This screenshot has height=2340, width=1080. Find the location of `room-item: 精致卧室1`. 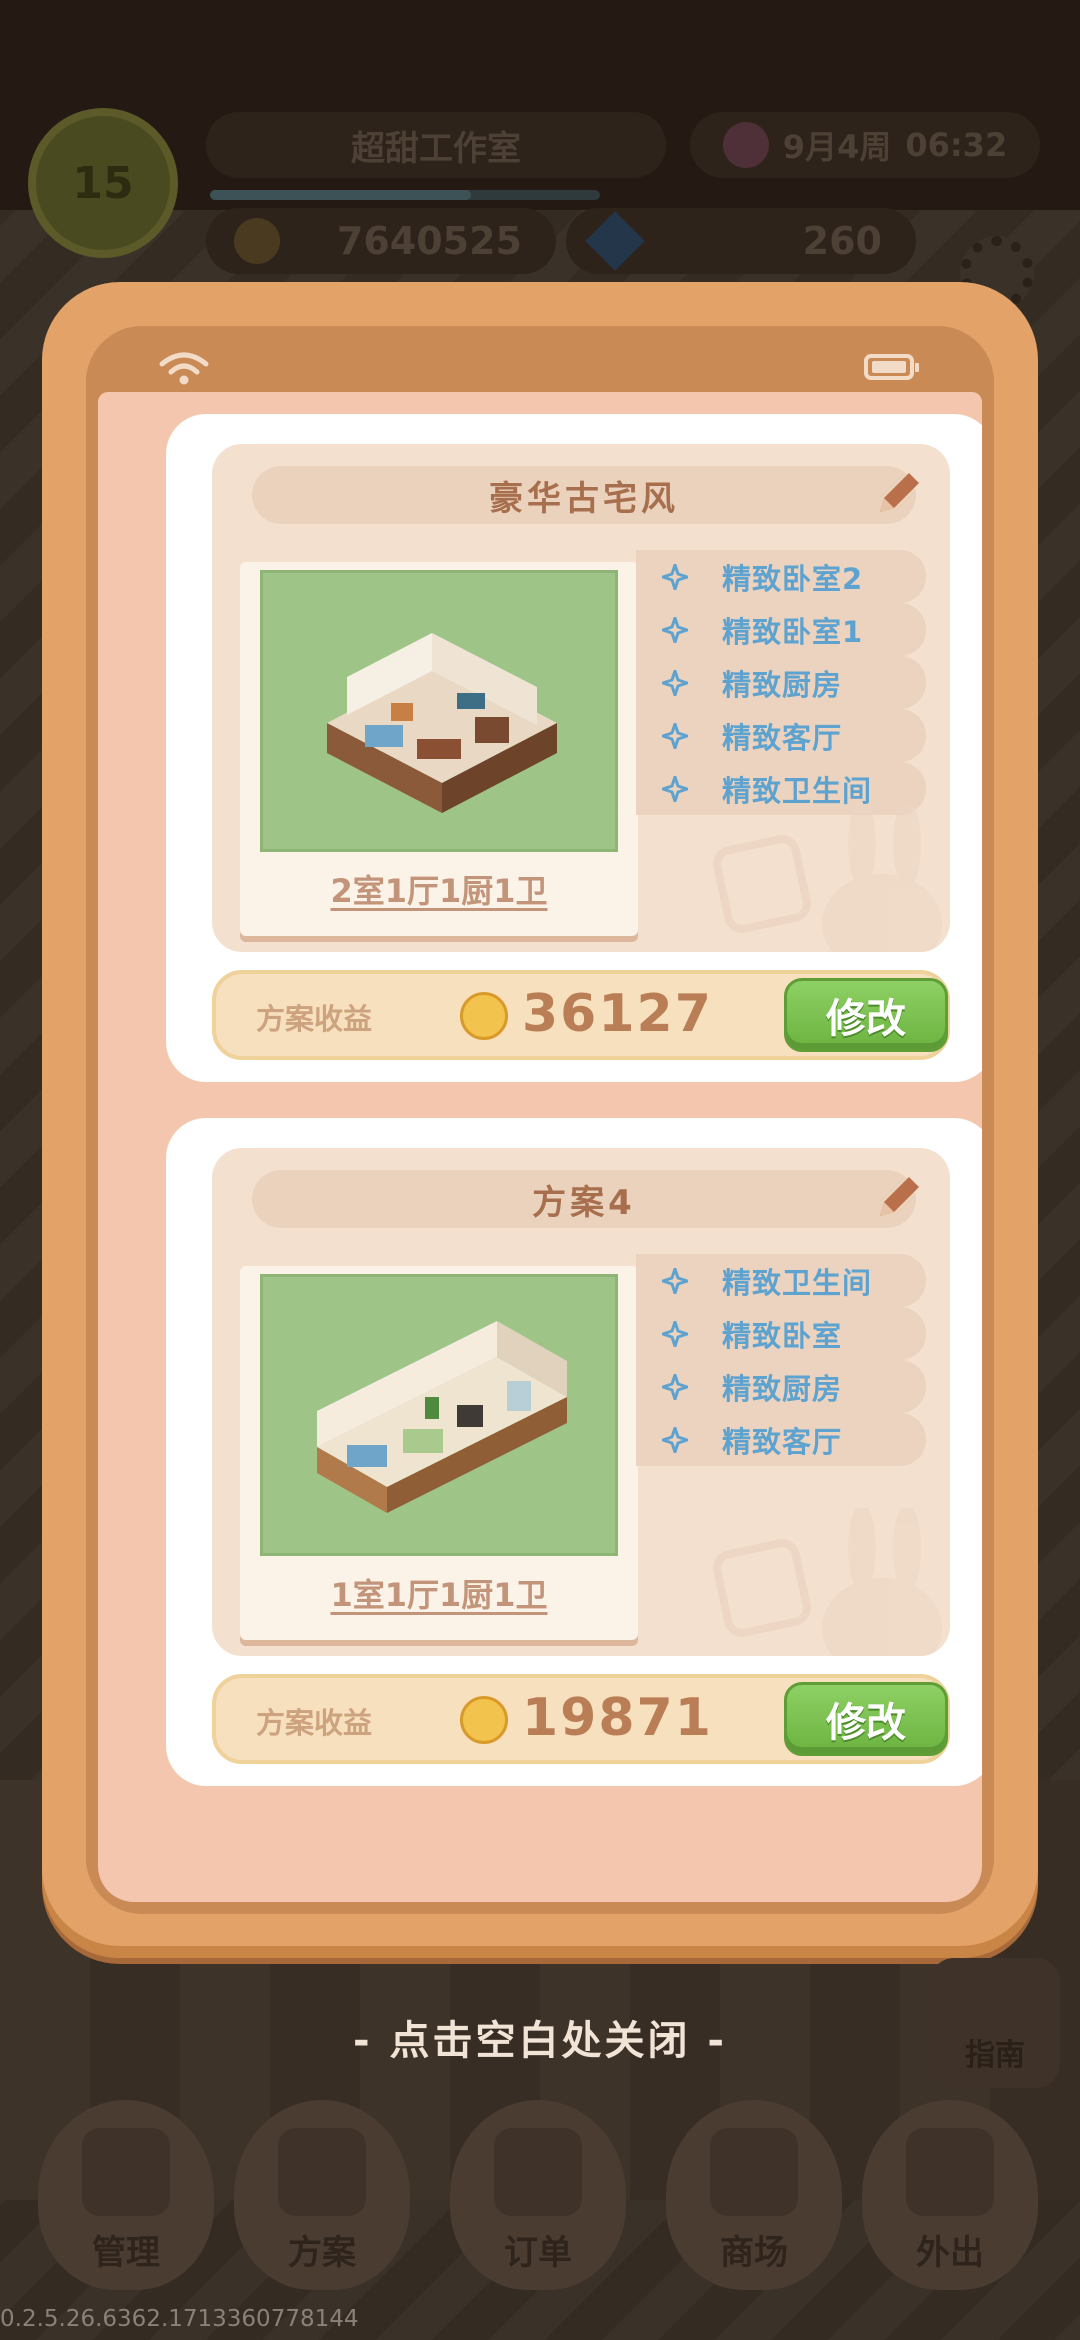

room-item: 精致卧室1 is located at coordinates (781, 629).